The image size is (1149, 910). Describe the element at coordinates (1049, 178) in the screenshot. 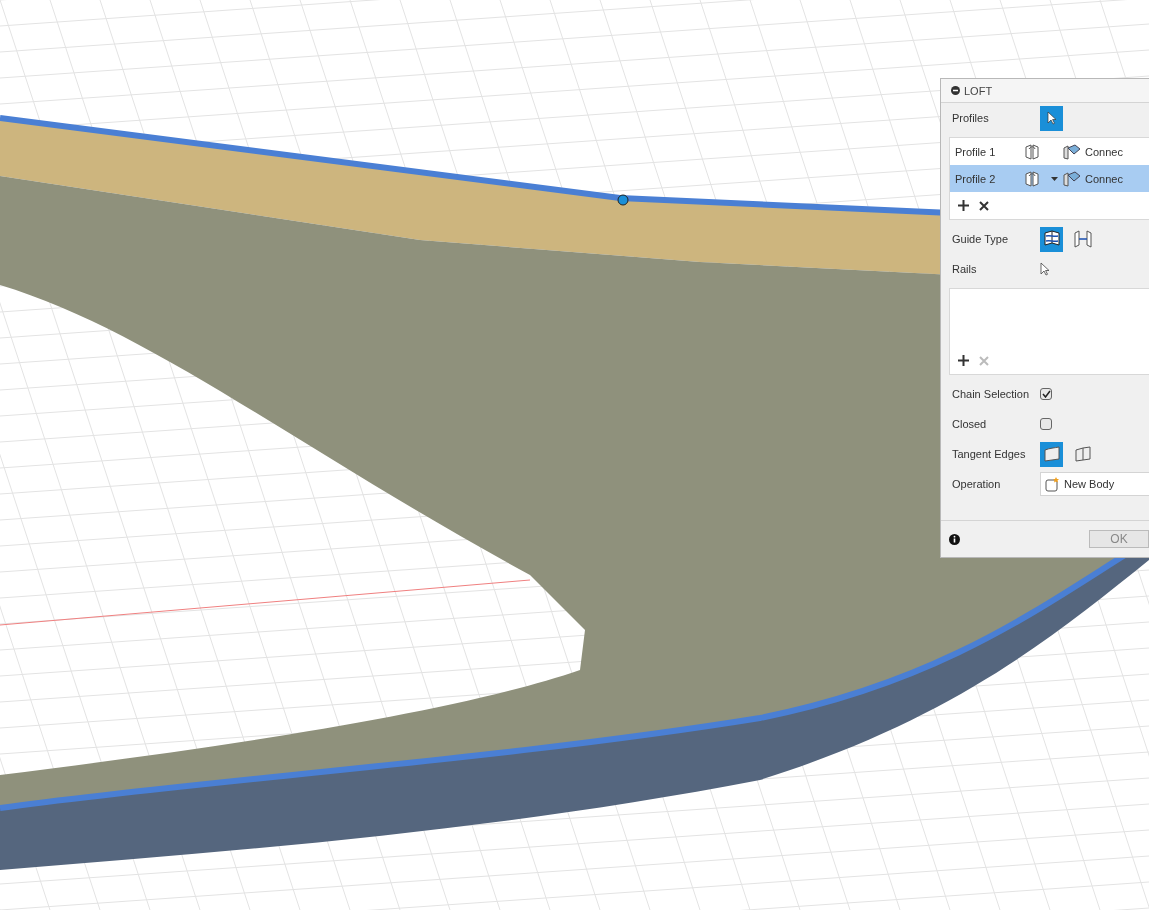

I see `profile-row: Profile 2 Connec` at that location.